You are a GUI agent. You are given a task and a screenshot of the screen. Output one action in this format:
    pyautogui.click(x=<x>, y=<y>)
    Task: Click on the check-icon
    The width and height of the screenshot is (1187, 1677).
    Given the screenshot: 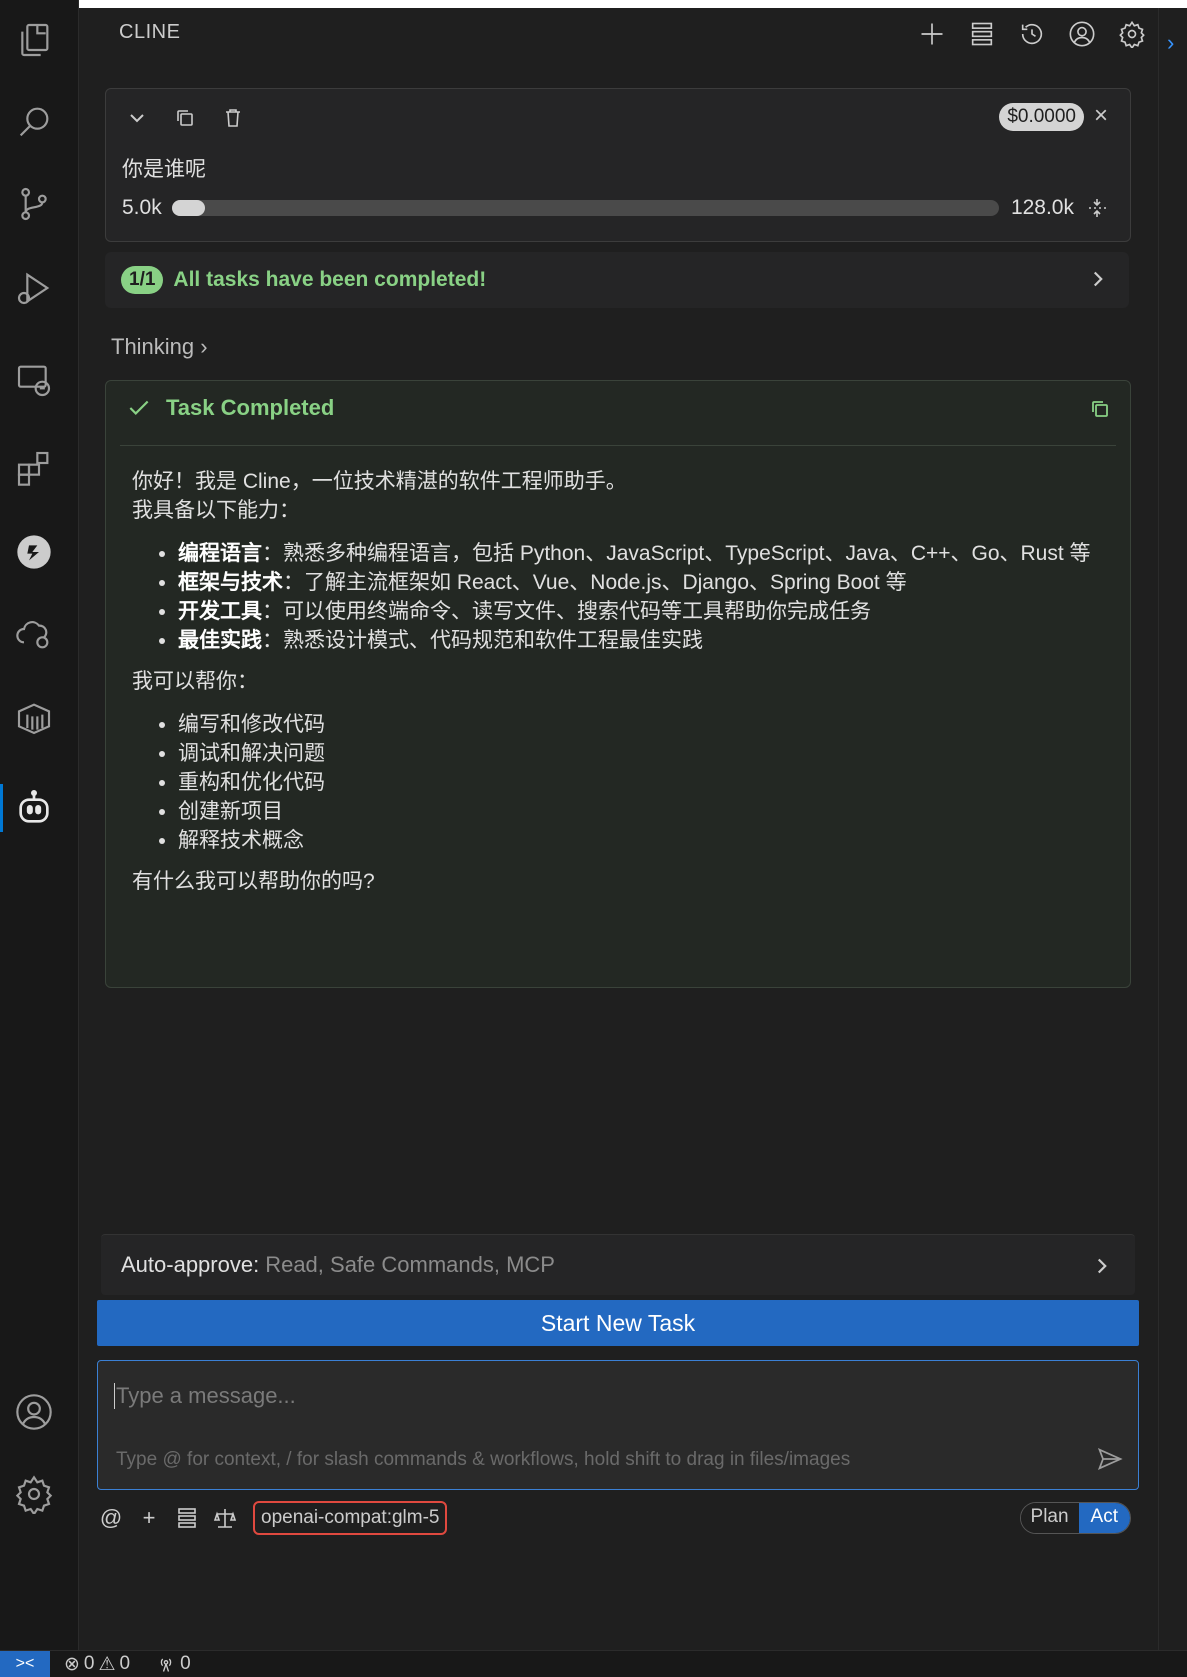 What is the action you would take?
    pyautogui.click(x=139, y=408)
    